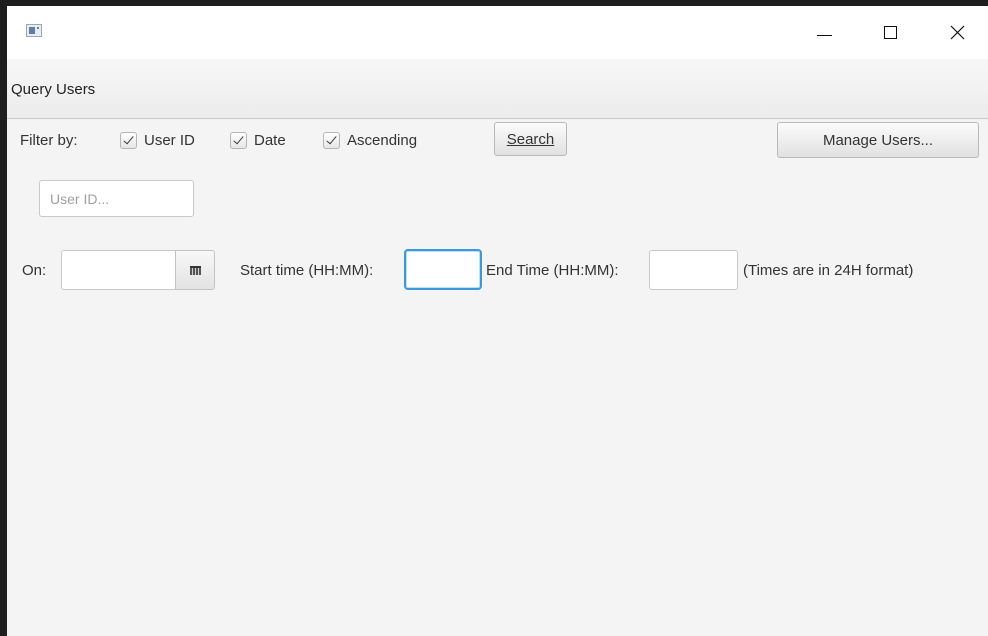  I want to click on on-label: On:, so click(34, 270).